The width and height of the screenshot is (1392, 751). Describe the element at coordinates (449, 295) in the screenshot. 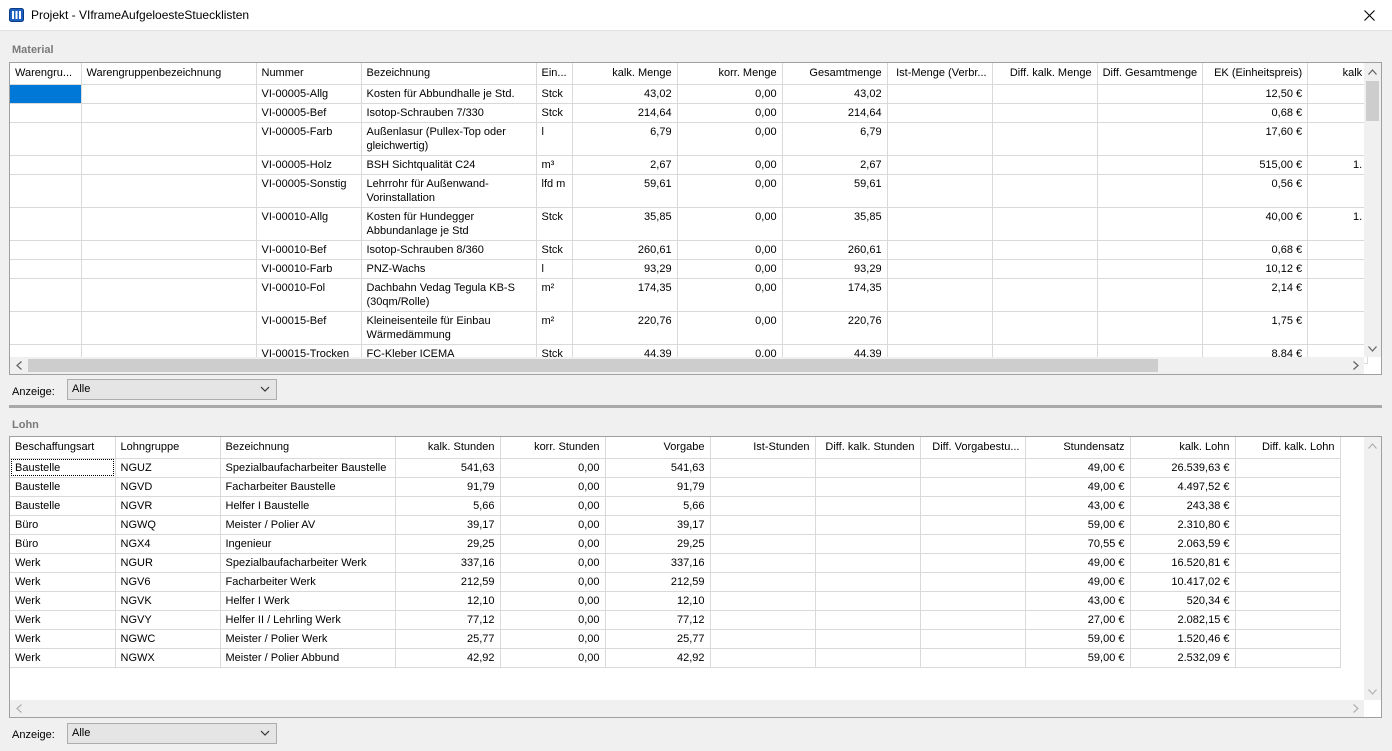

I see `table-cell: Dachbahn Vedag Tegula KB-S (30qm/Rolle)` at that location.